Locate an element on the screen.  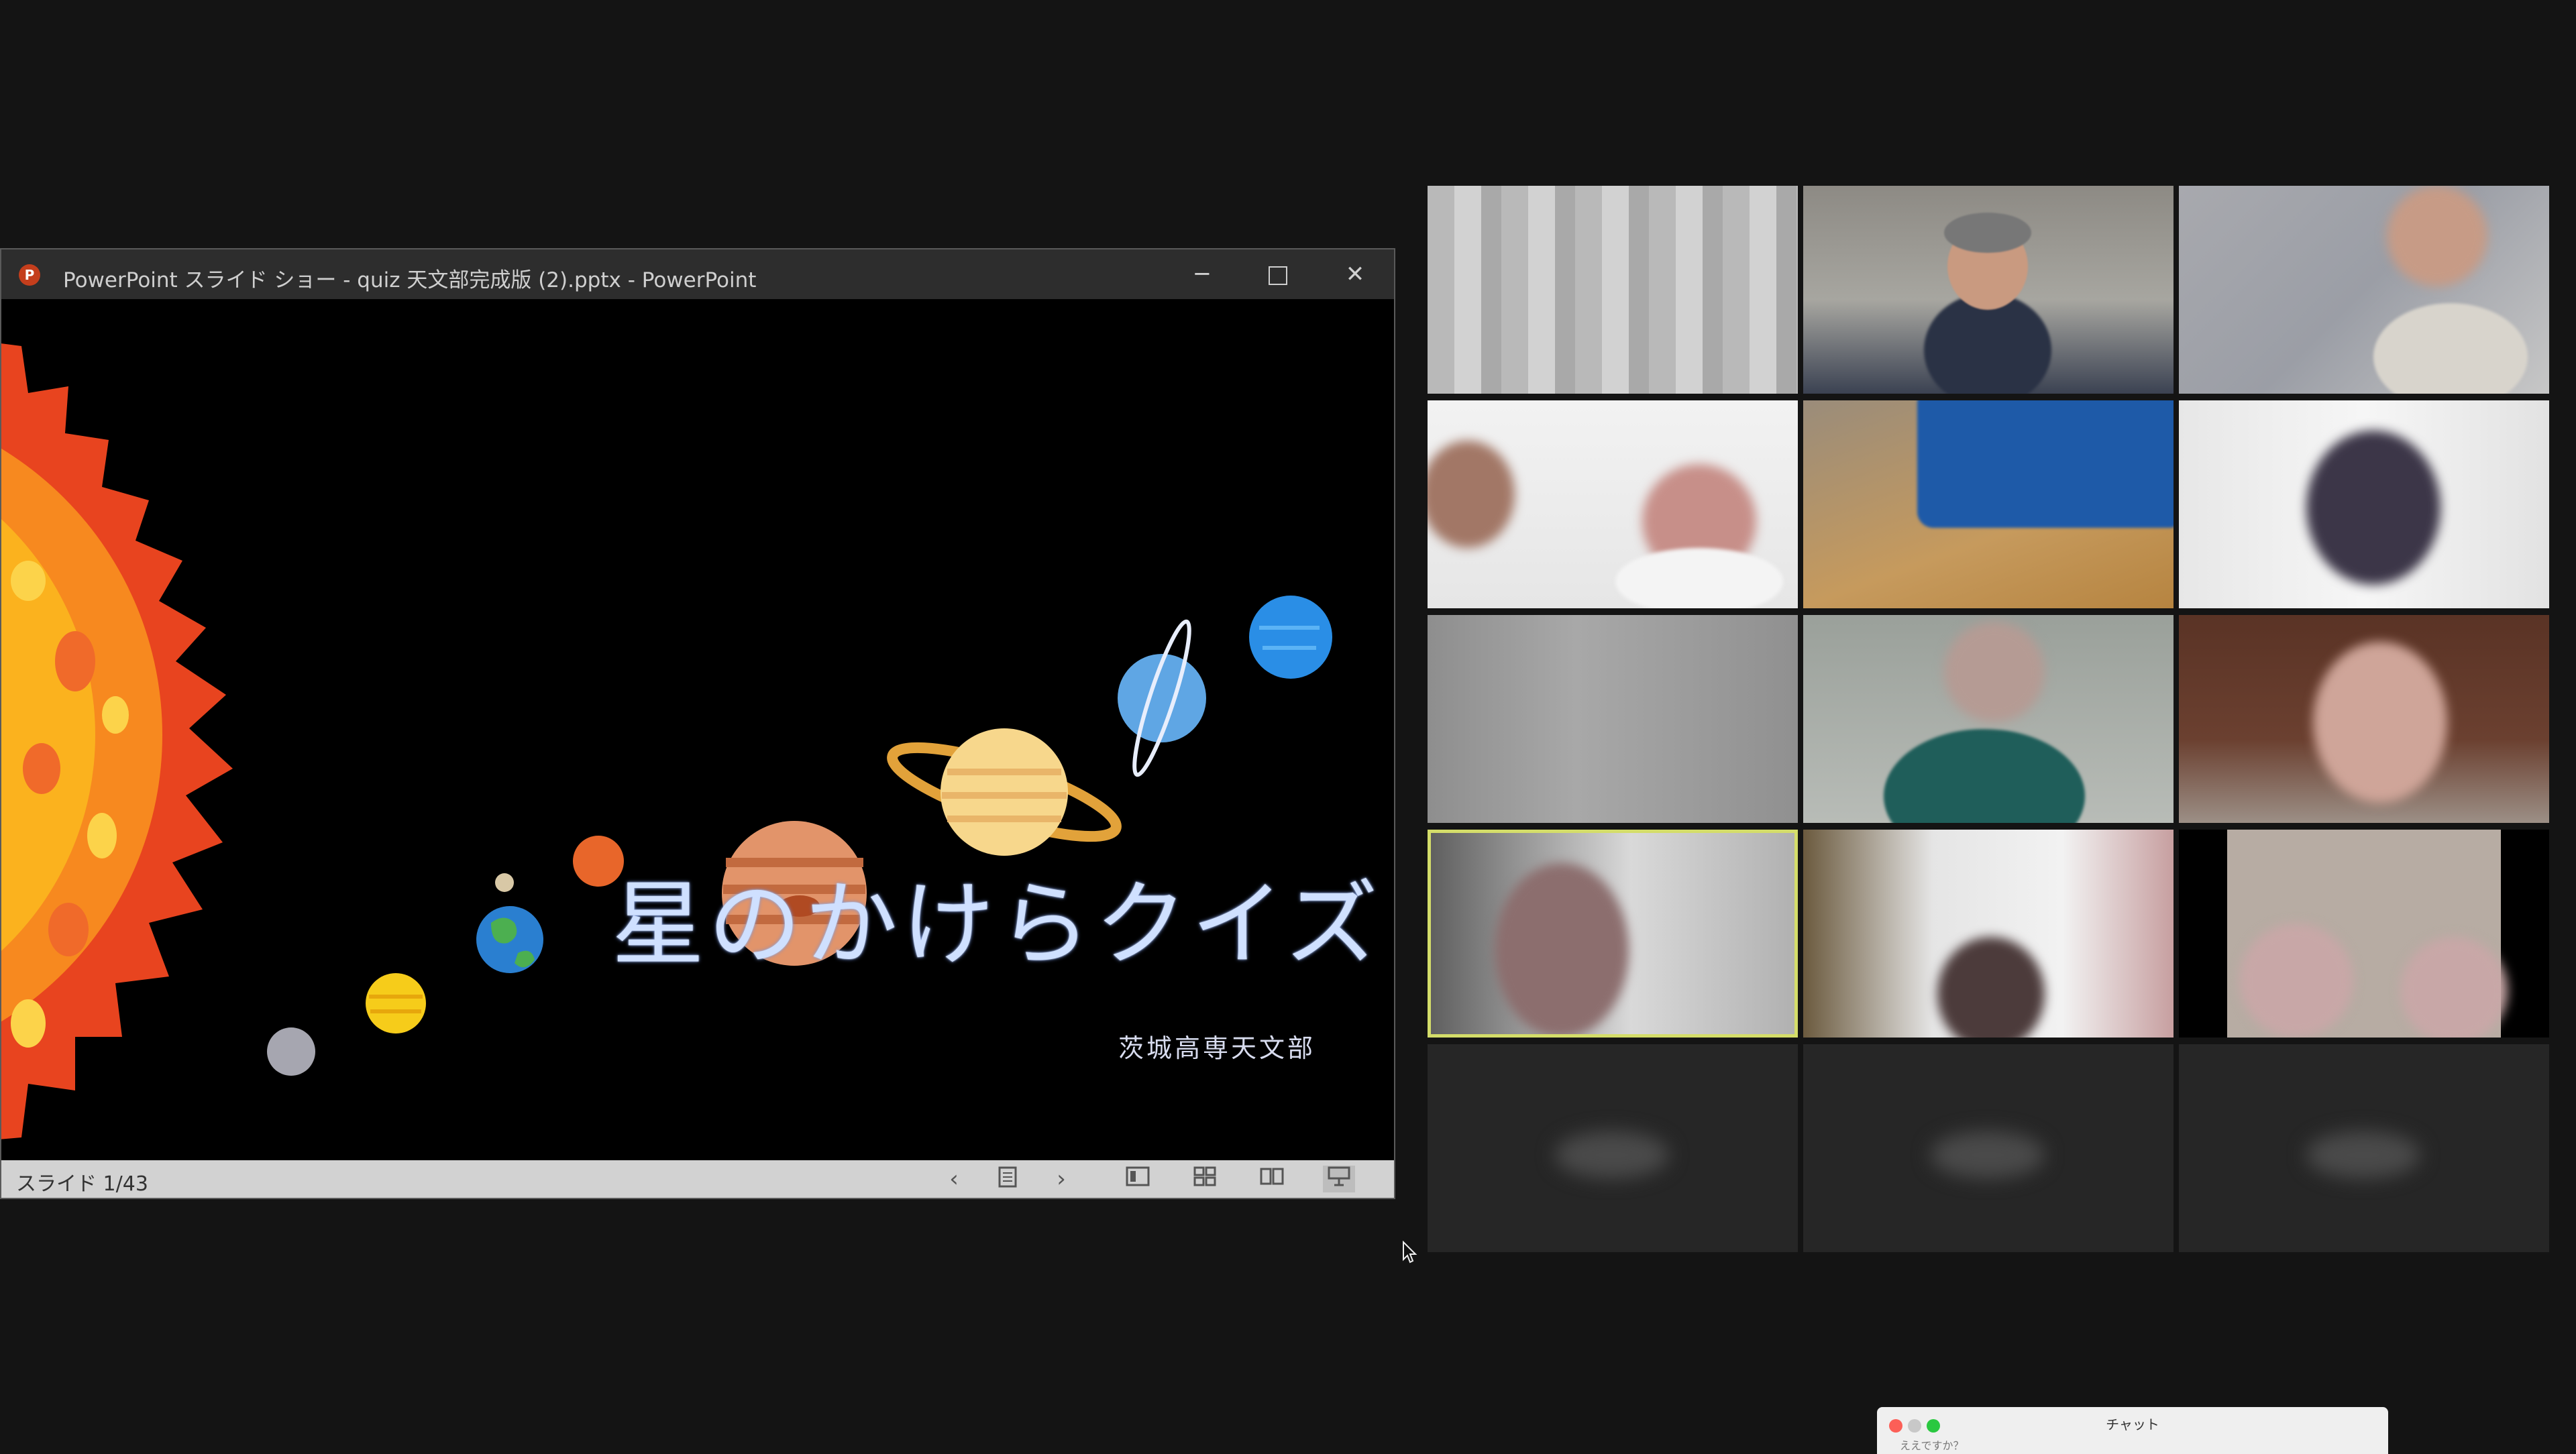
slide-sorter-button is located at coordinates (1205, 1179).